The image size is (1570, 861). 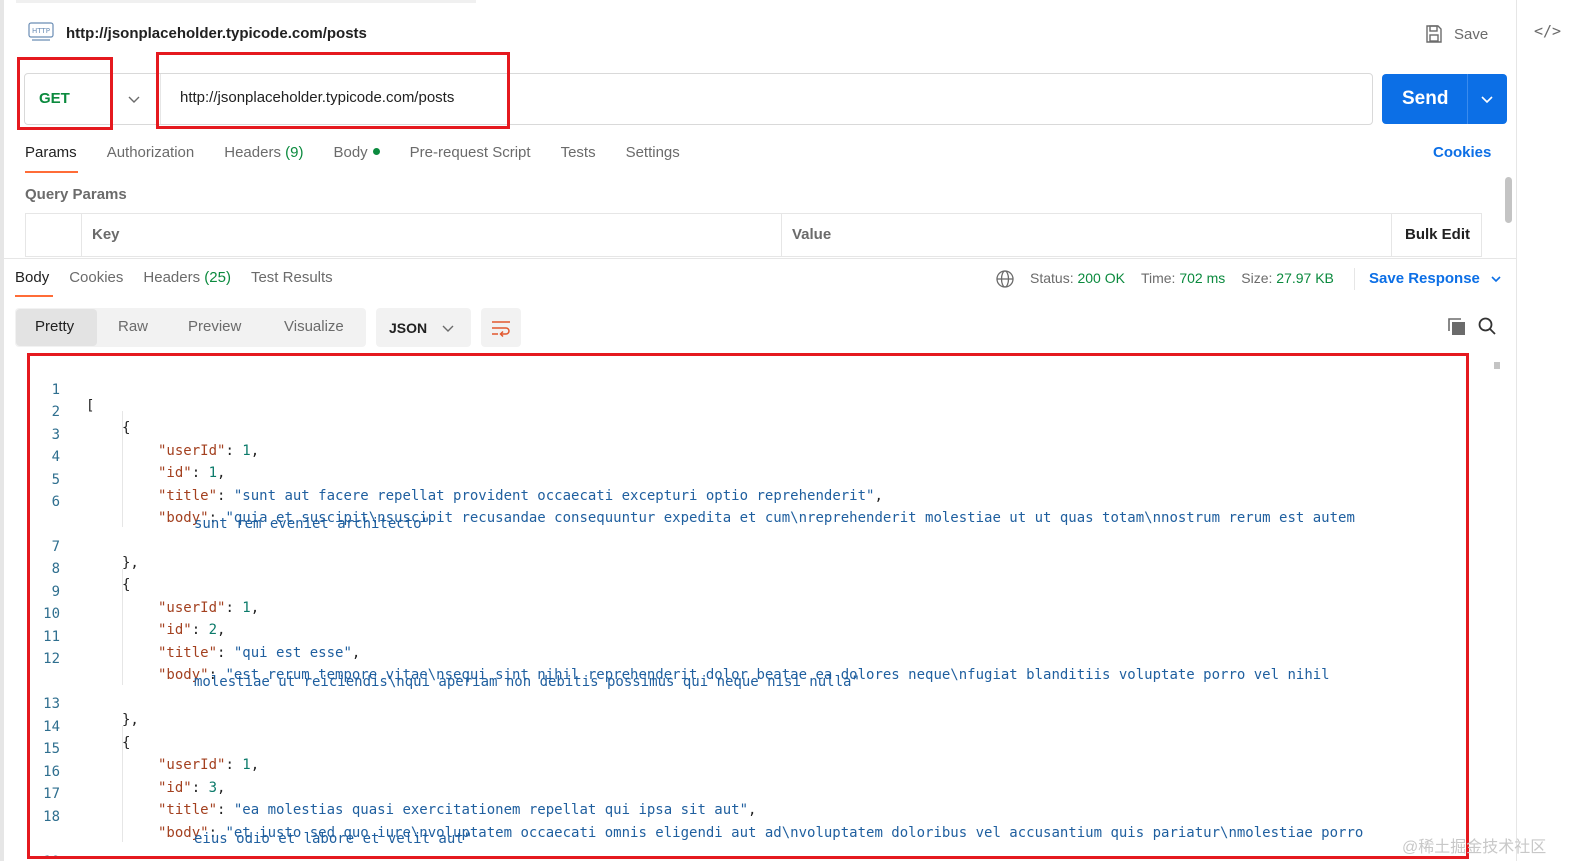 I want to click on save-response-button: Save Response, so click(x=1435, y=278).